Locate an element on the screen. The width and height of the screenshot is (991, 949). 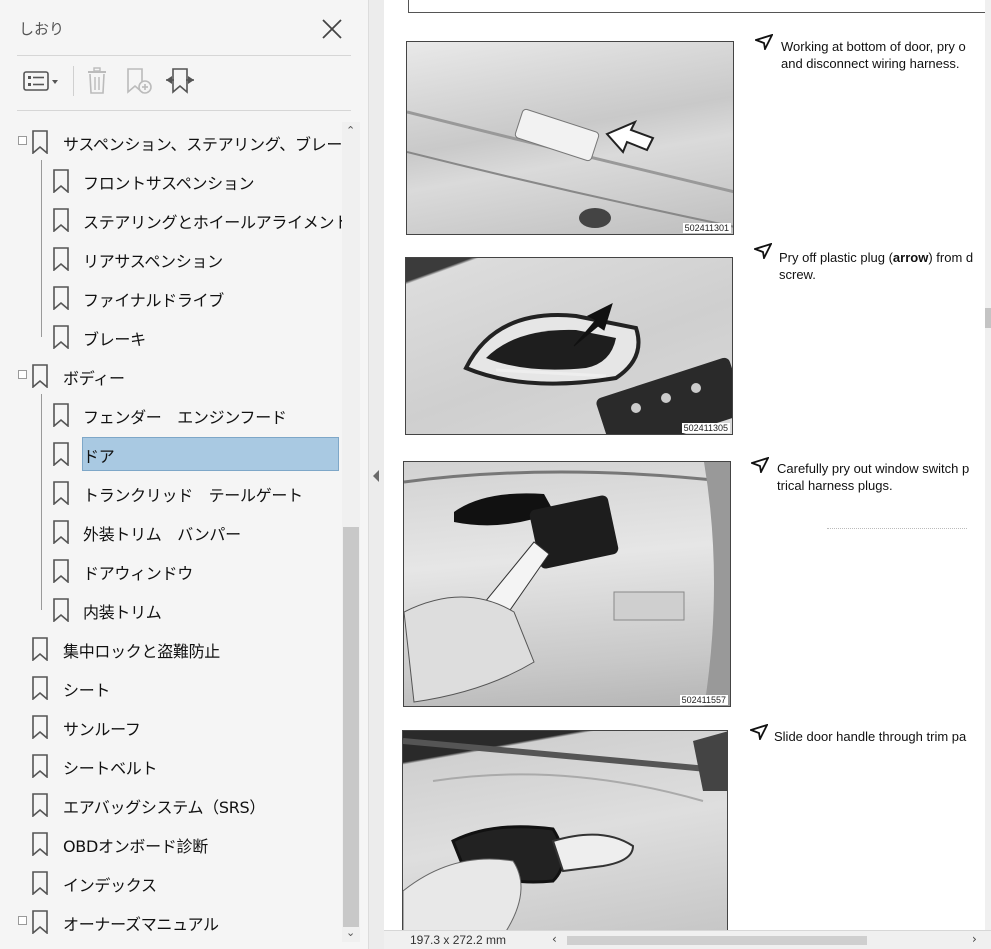
collapse-panel-icon is located at coordinates (376, 476).